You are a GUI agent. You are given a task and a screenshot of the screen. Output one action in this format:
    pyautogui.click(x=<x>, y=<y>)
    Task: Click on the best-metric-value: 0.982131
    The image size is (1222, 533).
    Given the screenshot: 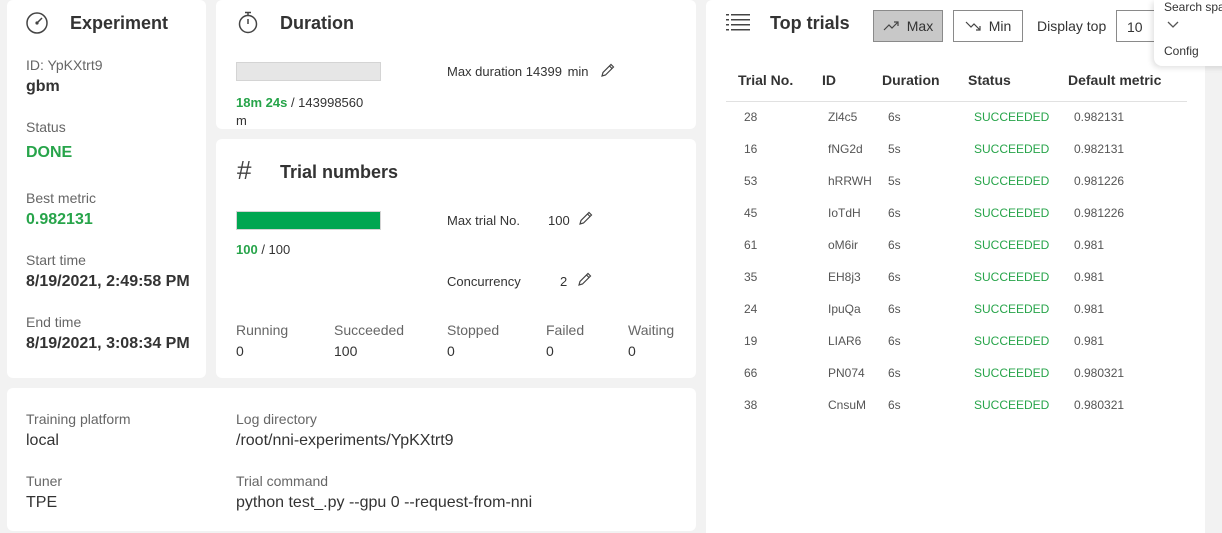 What is the action you would take?
    pyautogui.click(x=59, y=219)
    